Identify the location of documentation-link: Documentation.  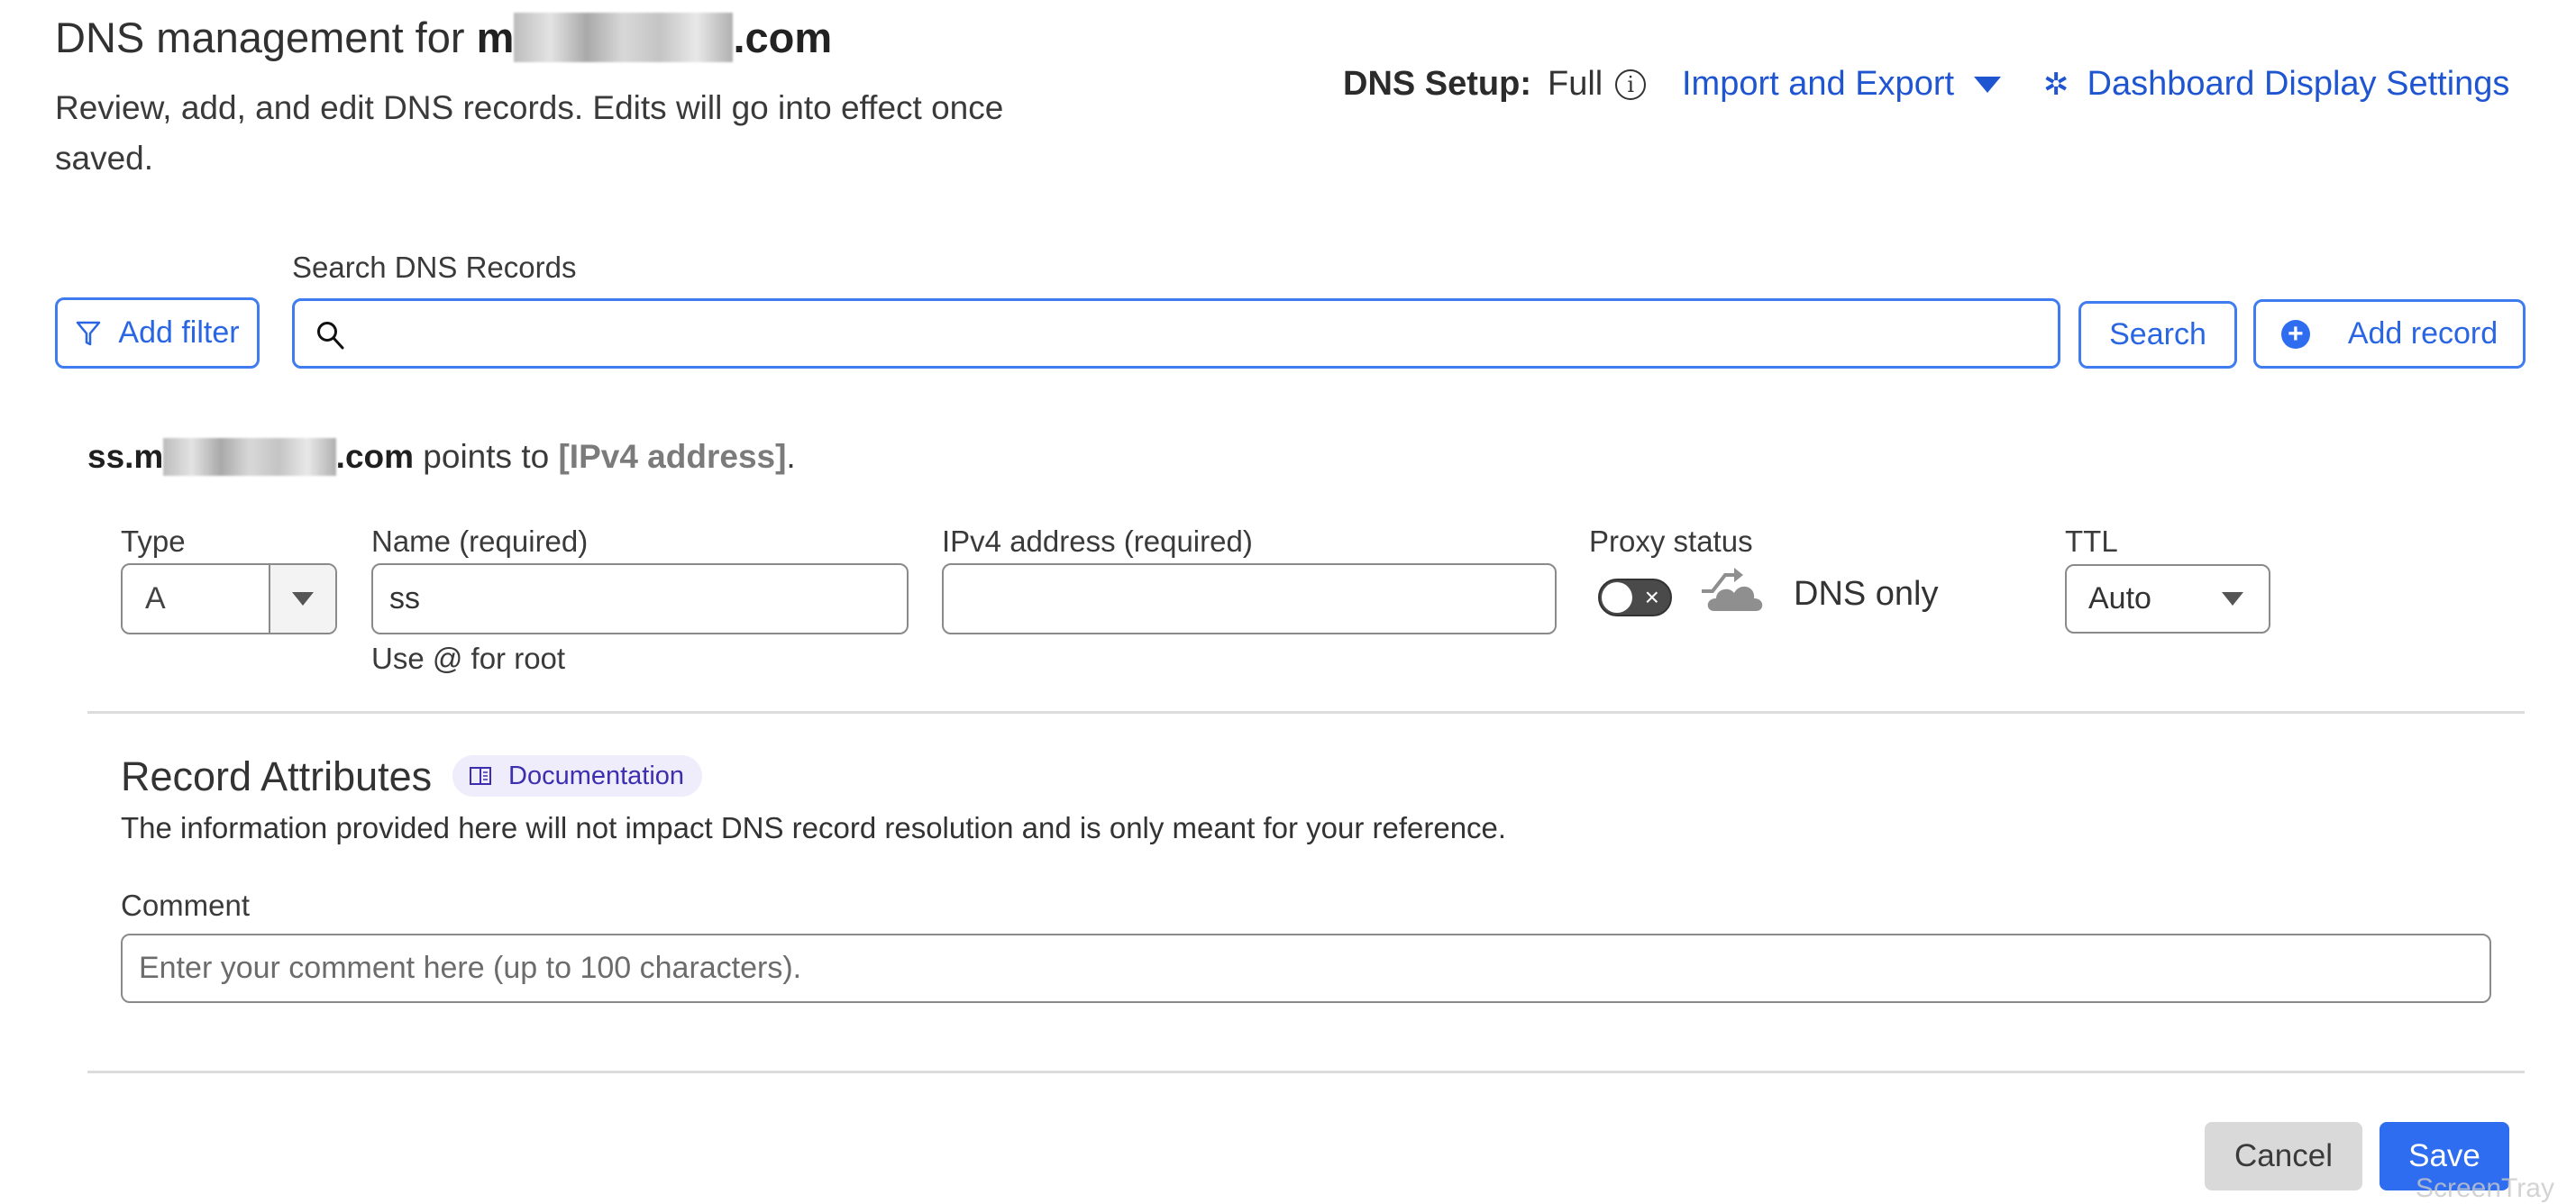
(578, 776).